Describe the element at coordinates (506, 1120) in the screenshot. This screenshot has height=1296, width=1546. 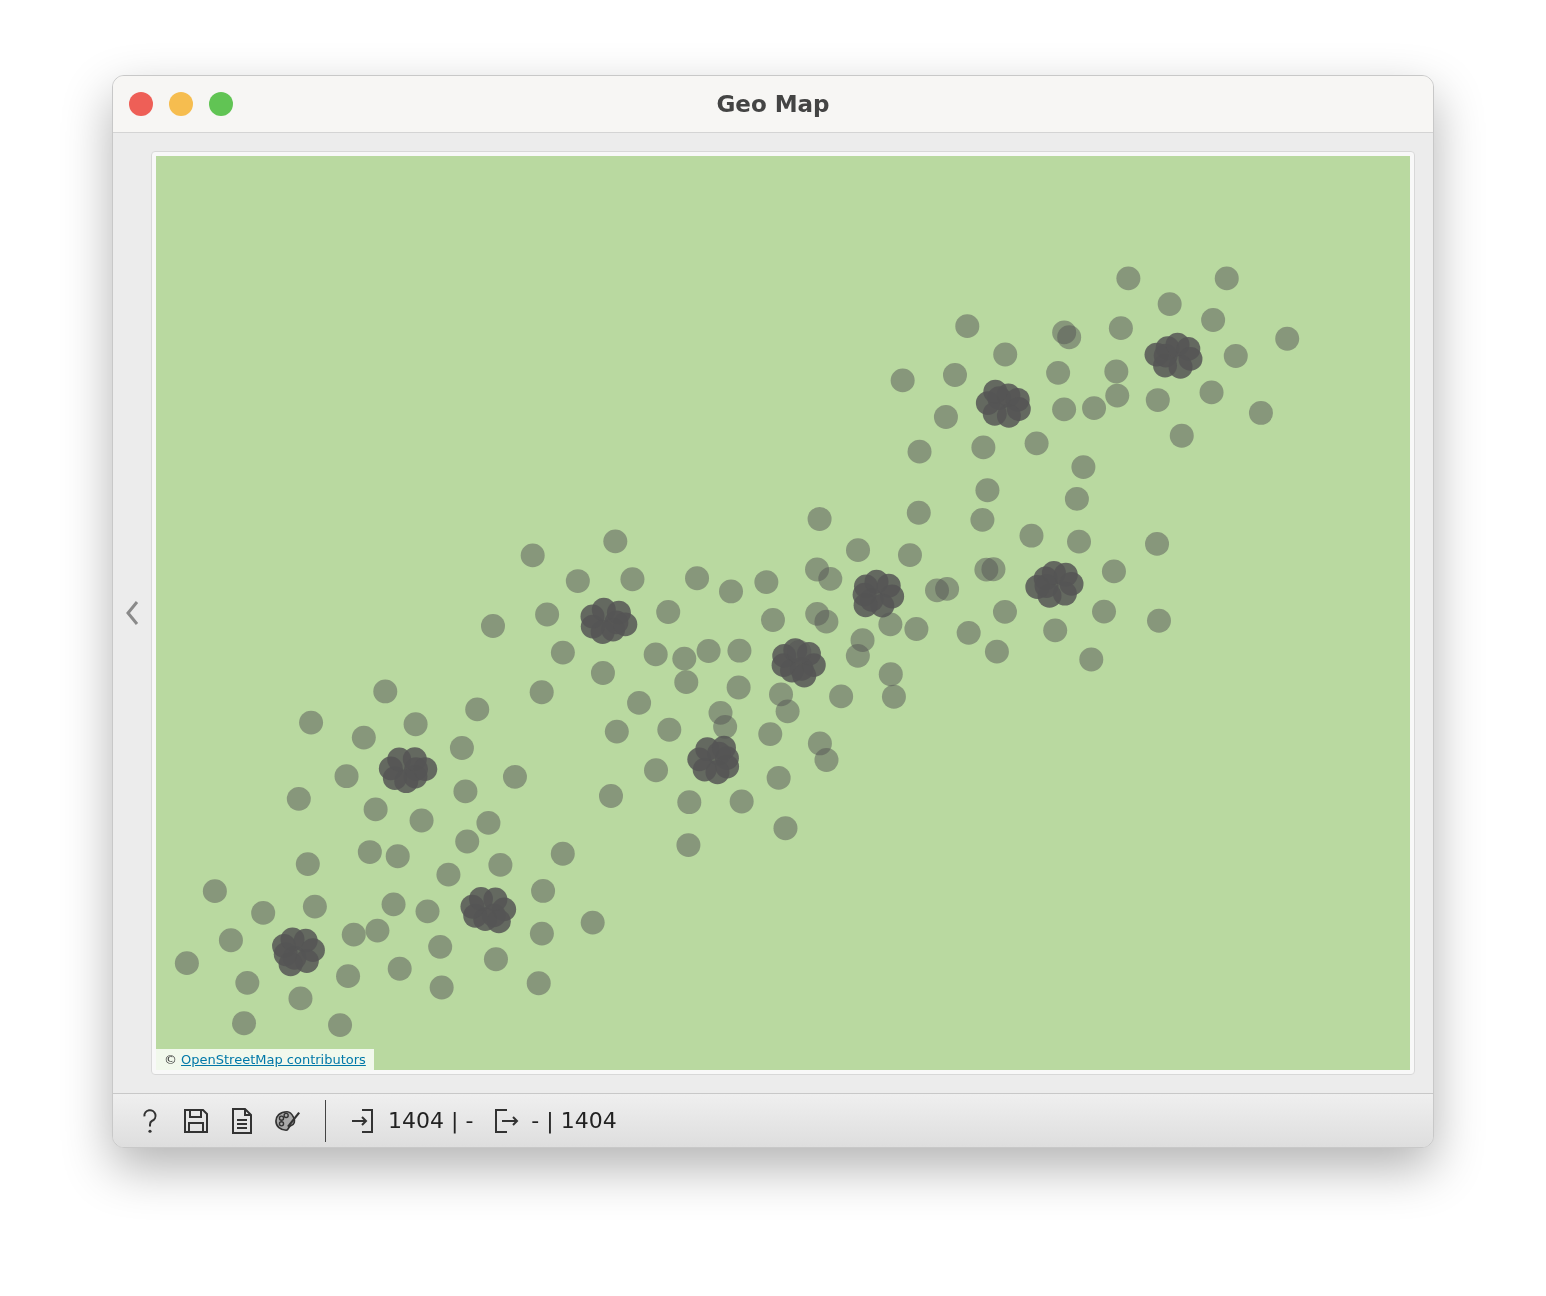
I see `output-icon` at that location.